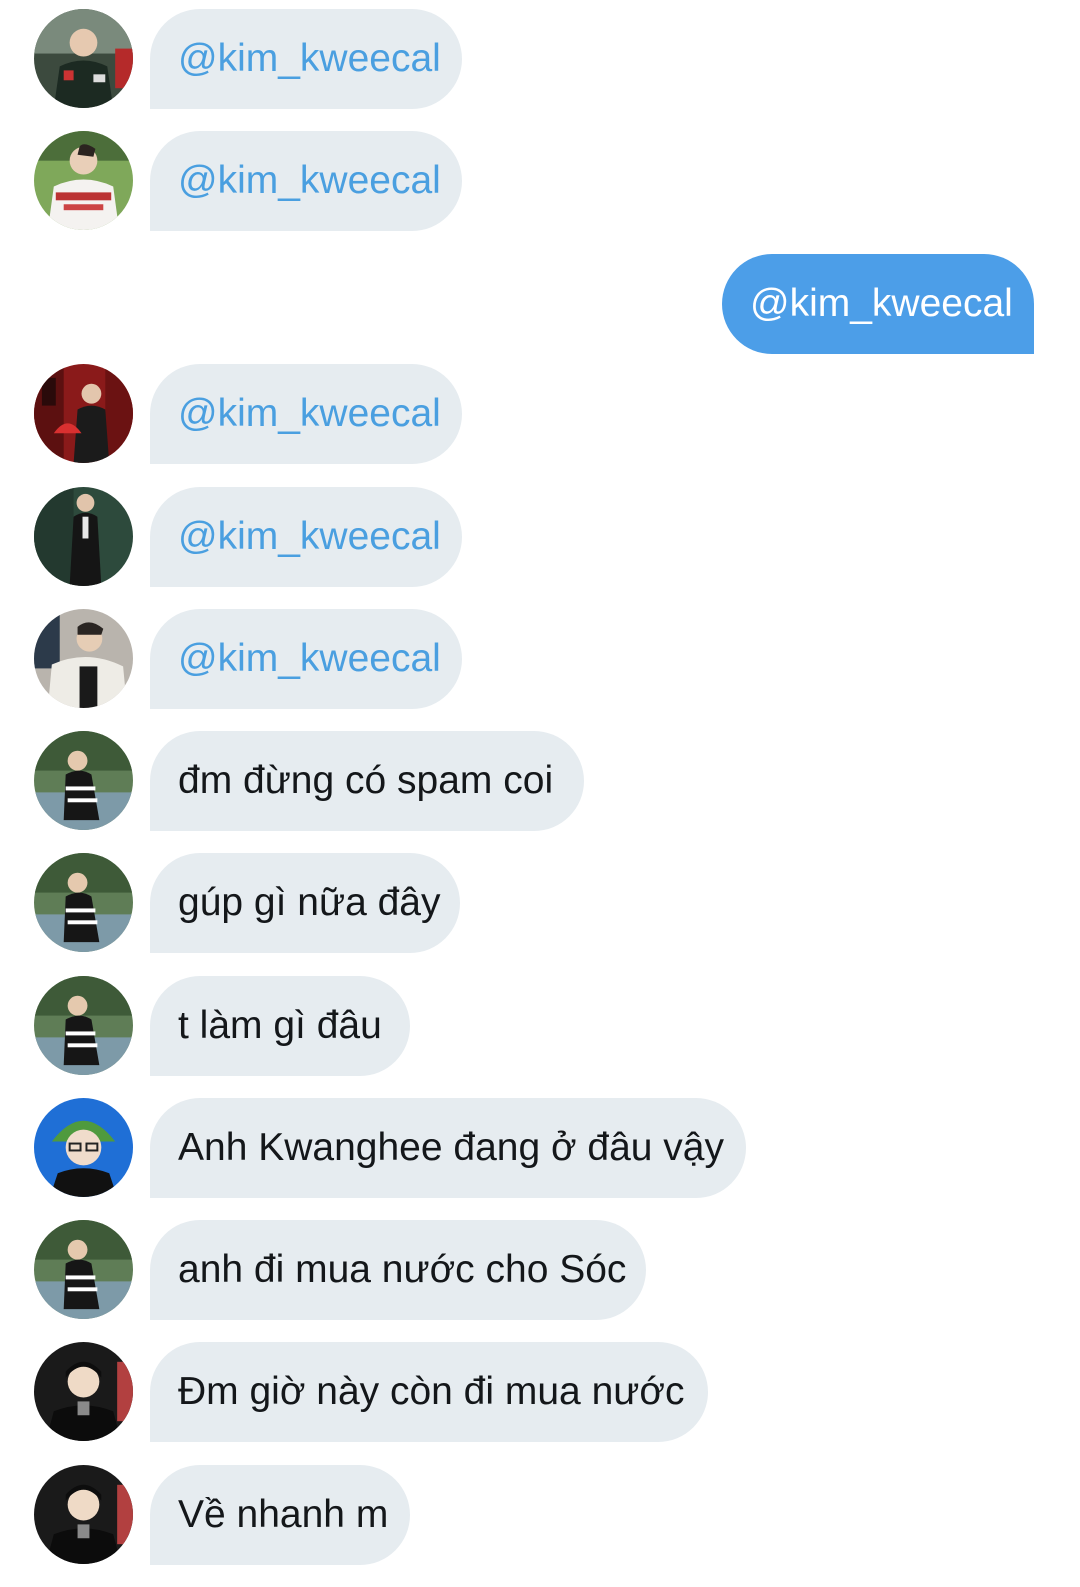 The image size is (1080, 1587). I want to click on message-bubble: Về nhanh m, so click(280, 1515).